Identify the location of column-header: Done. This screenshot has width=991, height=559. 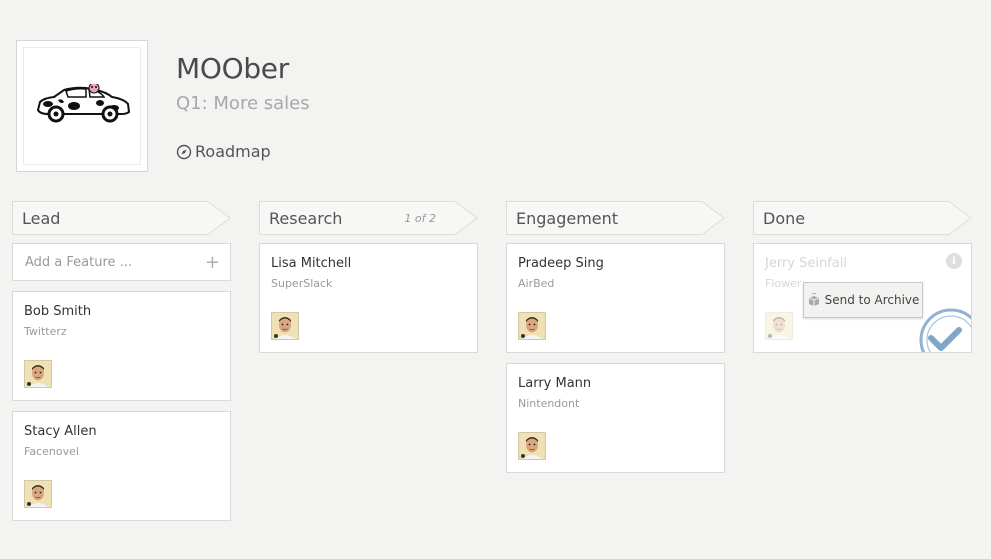
(862, 218).